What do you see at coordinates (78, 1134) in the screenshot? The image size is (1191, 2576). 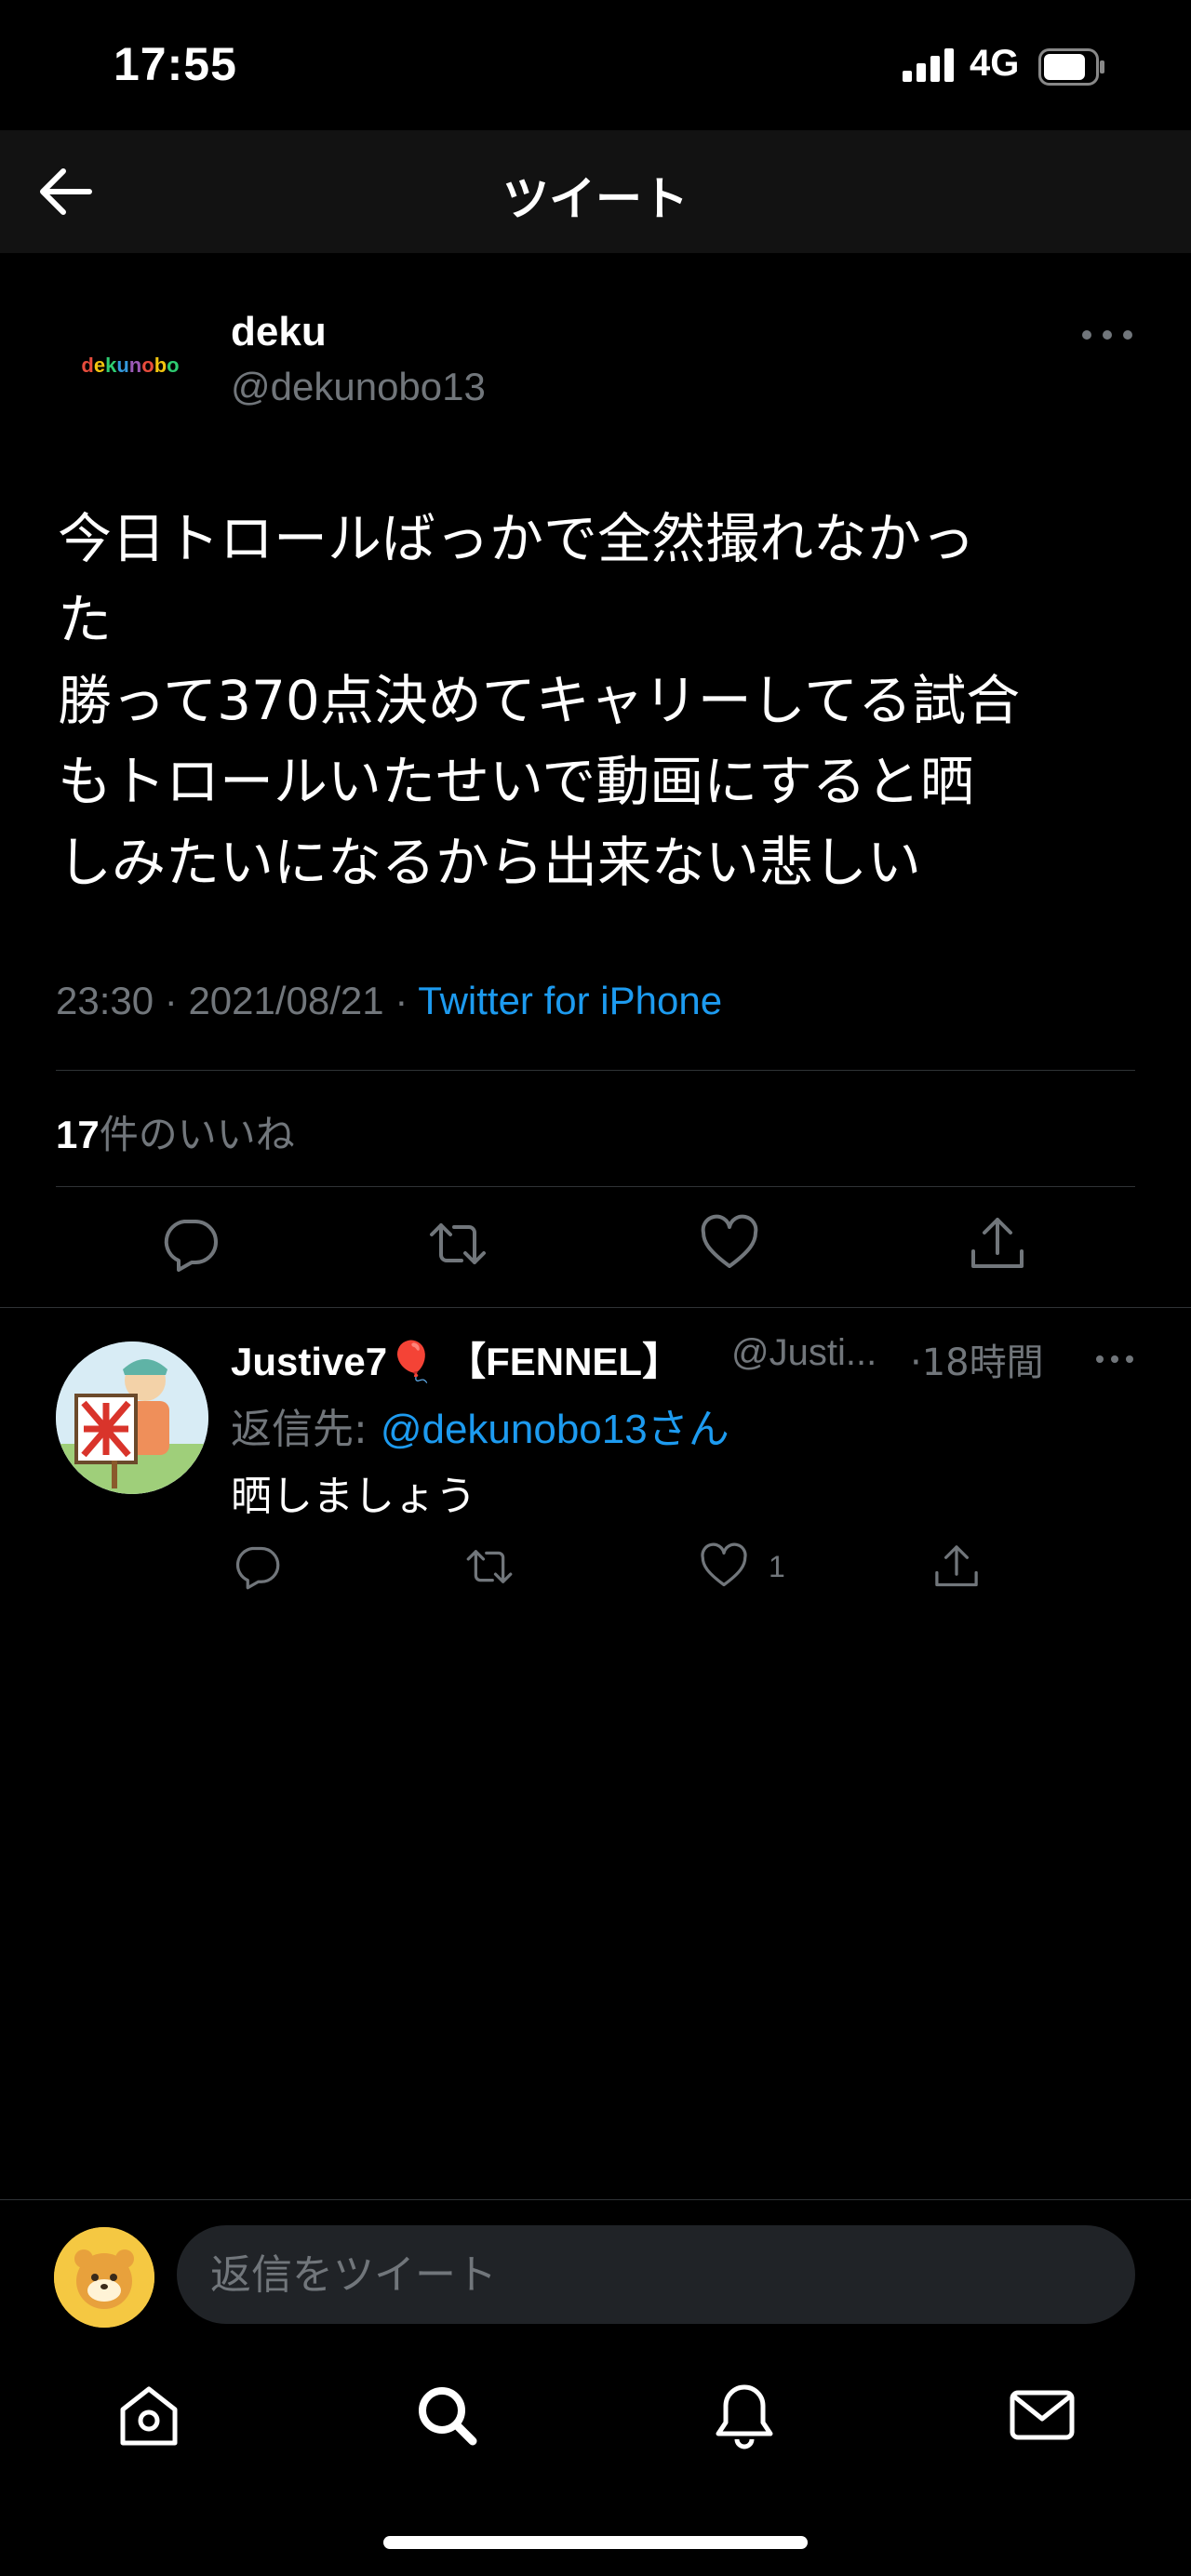 I see `likes-count: 17` at bounding box center [78, 1134].